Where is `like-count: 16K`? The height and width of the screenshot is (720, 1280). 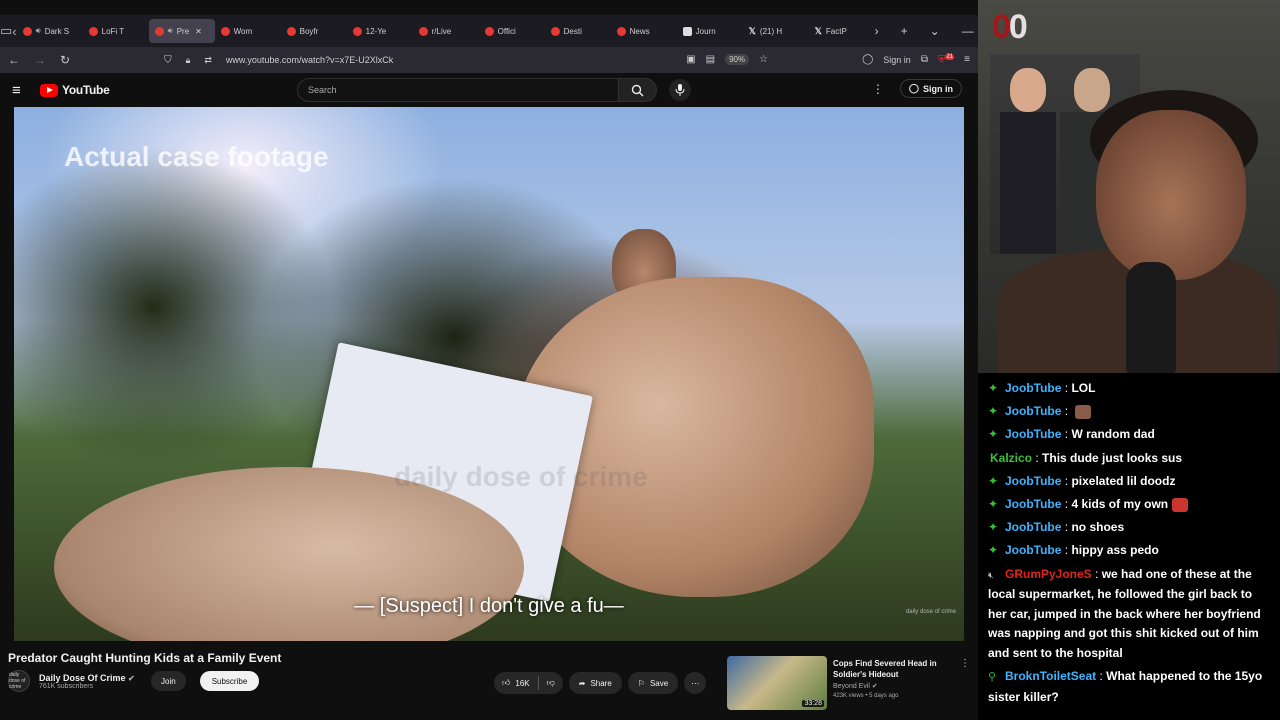
like-count: 16K is located at coordinates (522, 683).